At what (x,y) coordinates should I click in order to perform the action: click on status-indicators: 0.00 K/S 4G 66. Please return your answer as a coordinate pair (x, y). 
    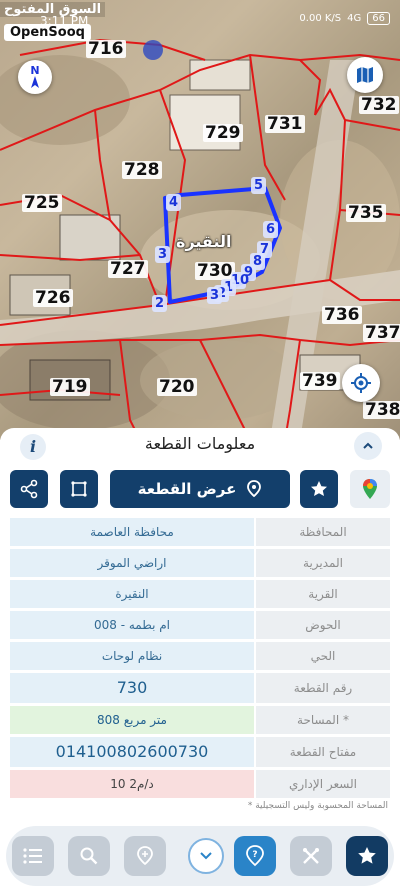
    Looking at the image, I should click on (344, 18).